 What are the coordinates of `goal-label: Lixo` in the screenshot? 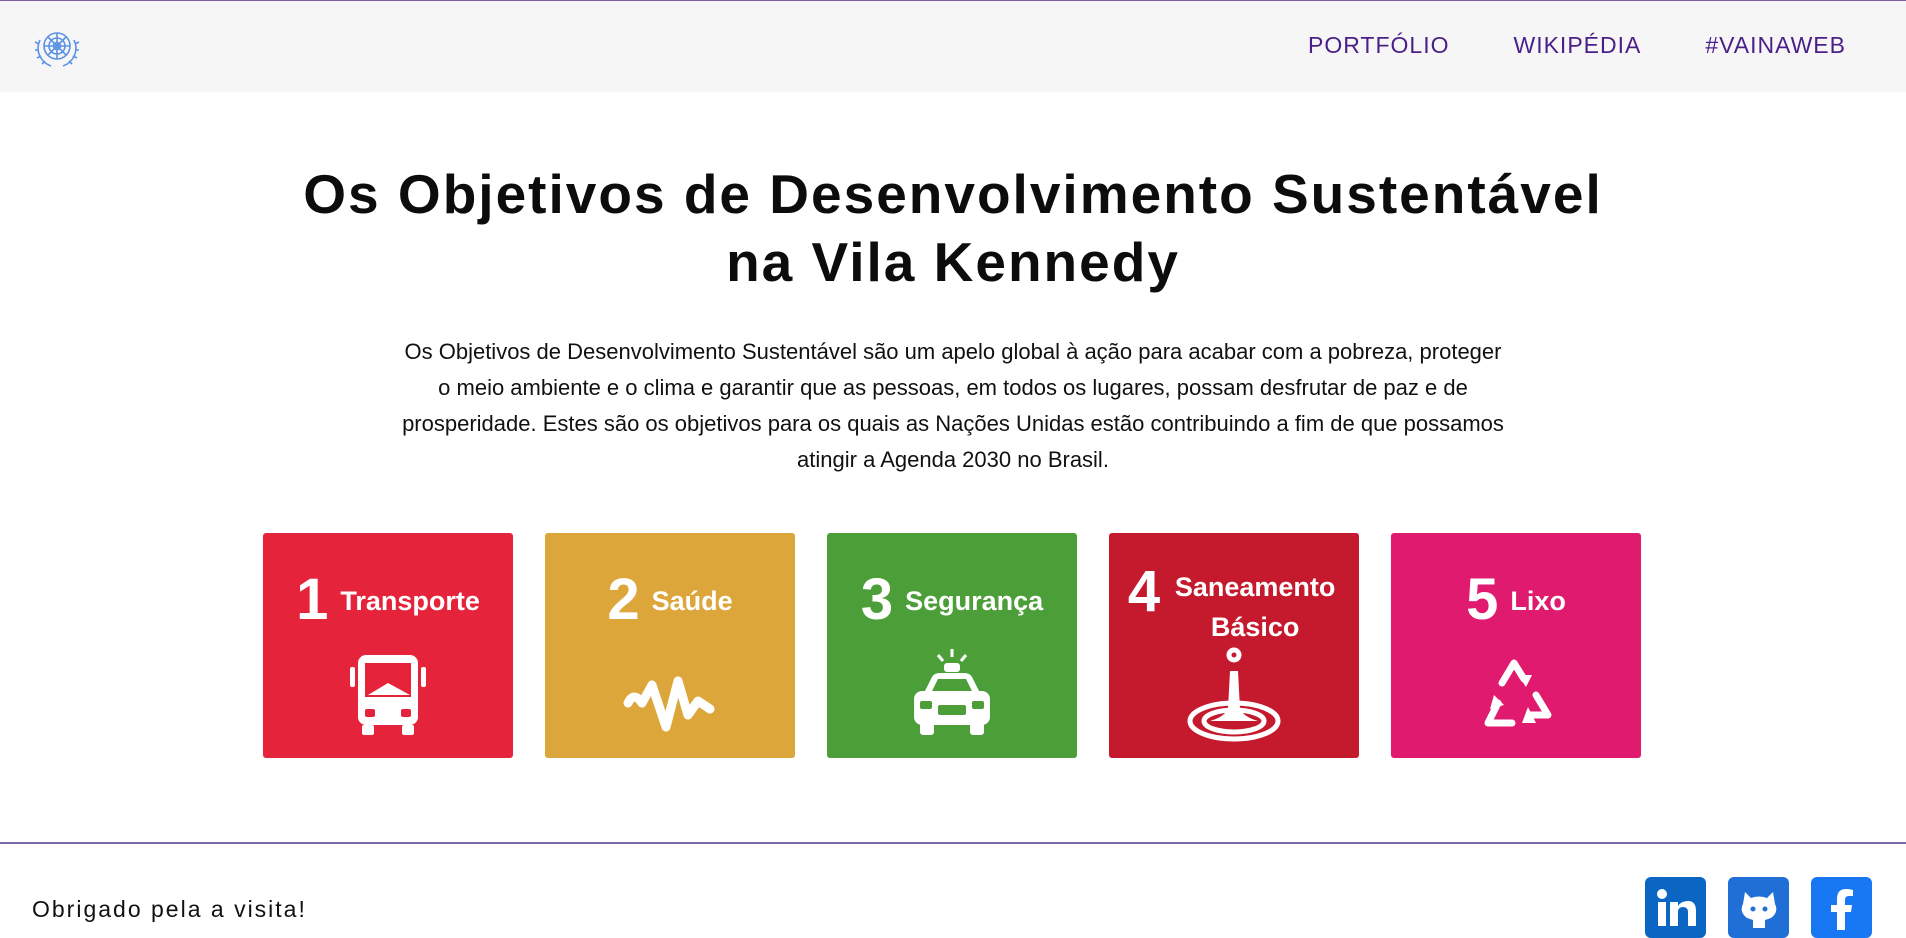 It's located at (1538, 601).